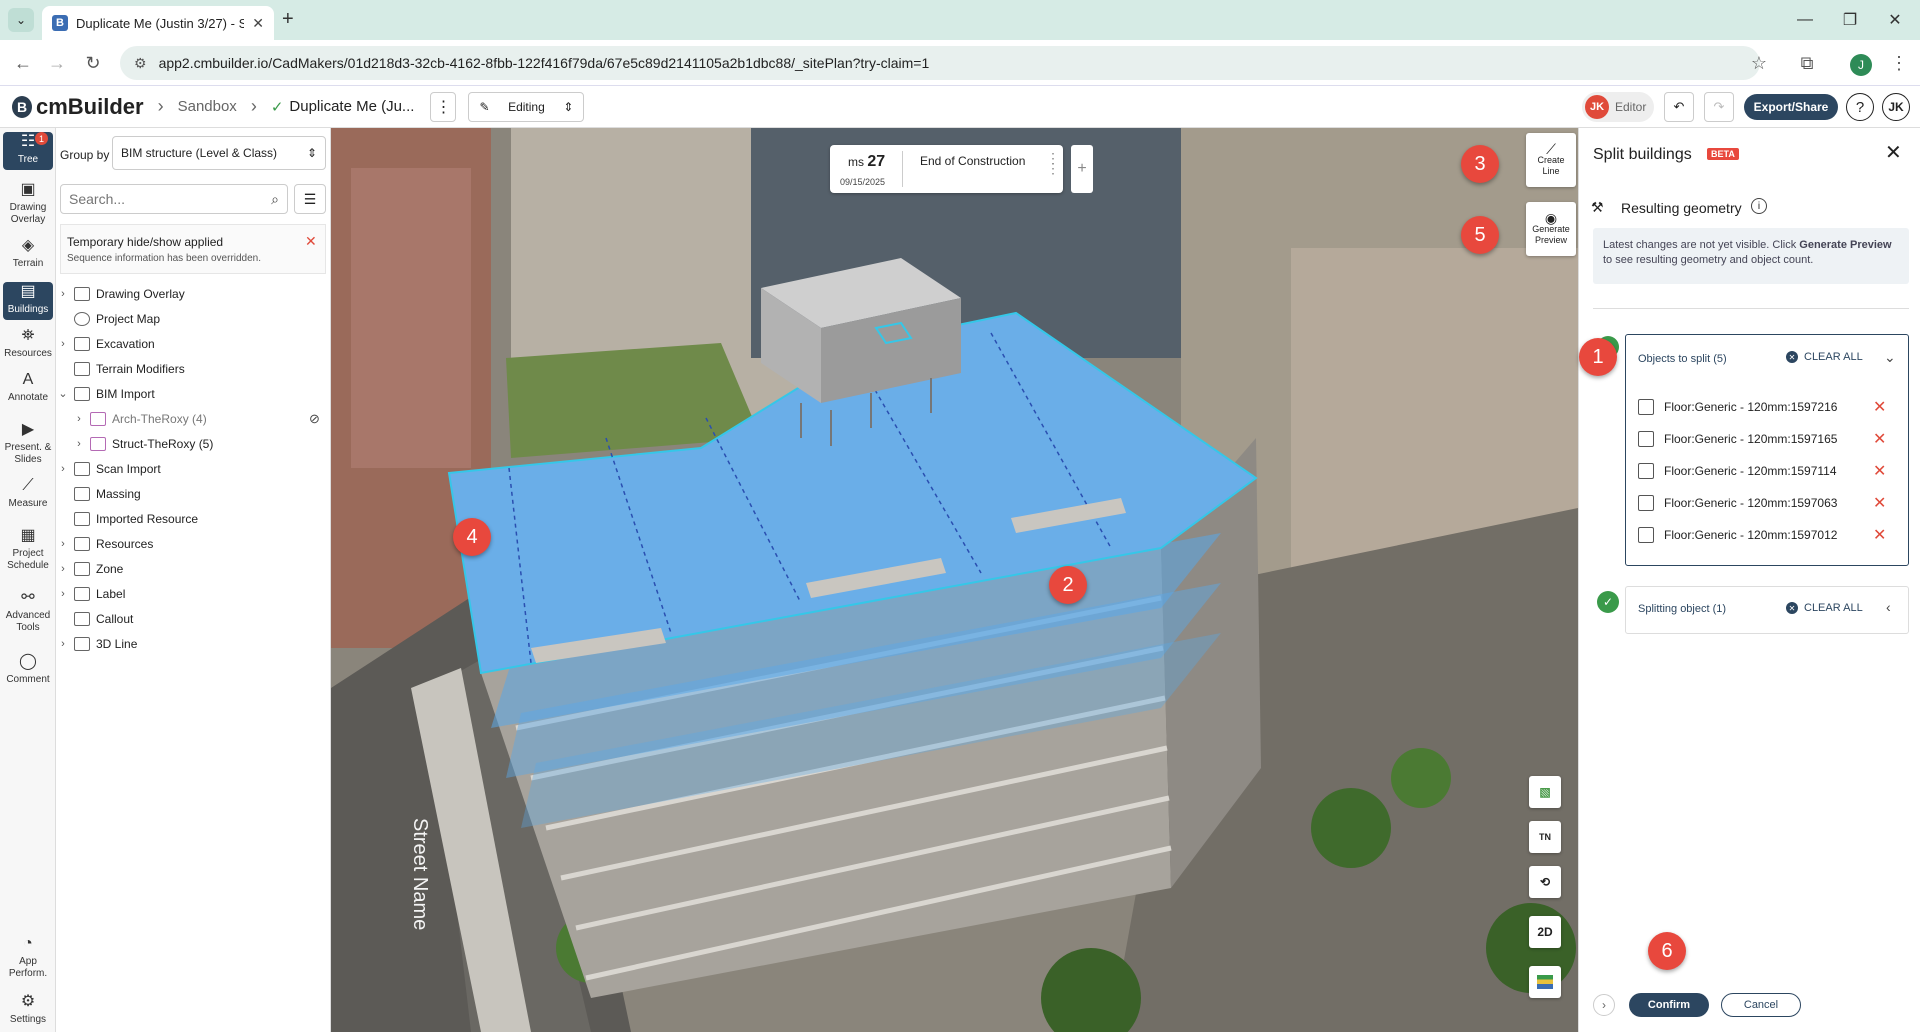 This screenshot has height=1032, width=1920. I want to click on visibility-off-icon: ⊘, so click(314, 419).